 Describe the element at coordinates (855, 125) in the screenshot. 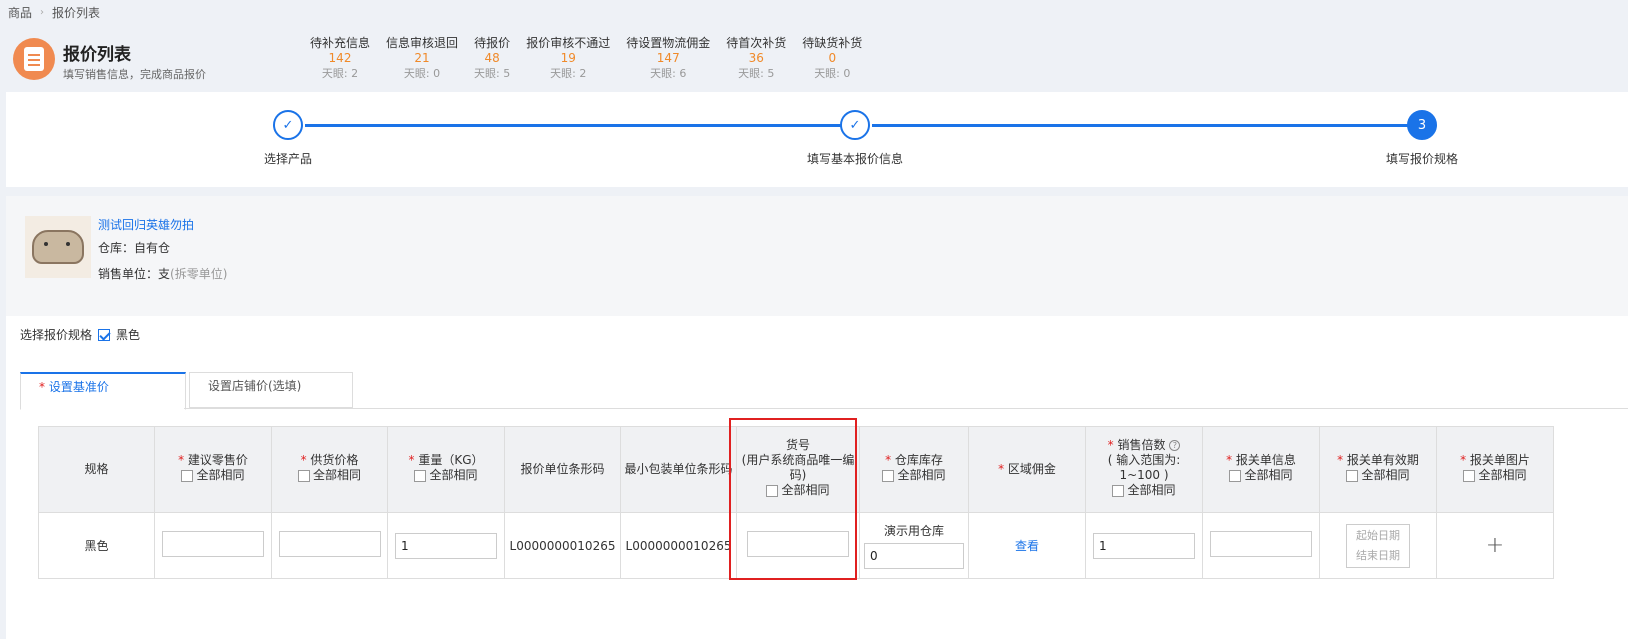

I see `step-2-check-icon: ✓` at that location.